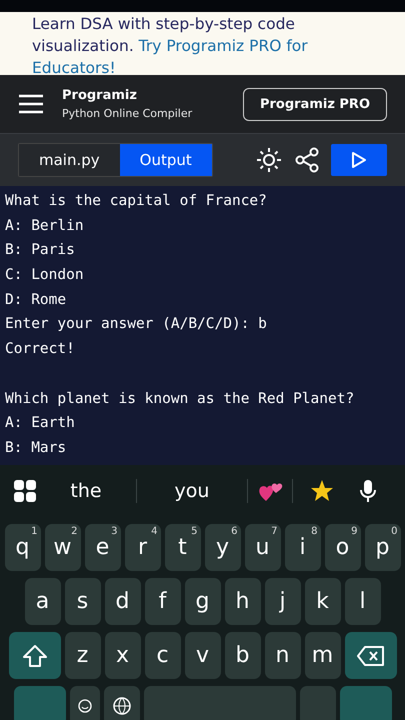  Describe the element at coordinates (22, 547) in the screenshot. I see `keyboard-key: q 1` at that location.